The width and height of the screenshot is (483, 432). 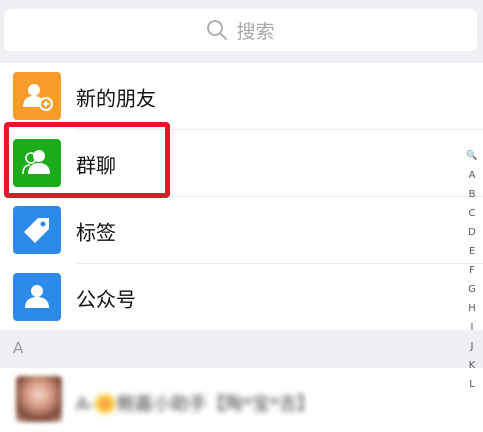 I want to click on group-chat-label: 群聊, so click(x=96, y=165).